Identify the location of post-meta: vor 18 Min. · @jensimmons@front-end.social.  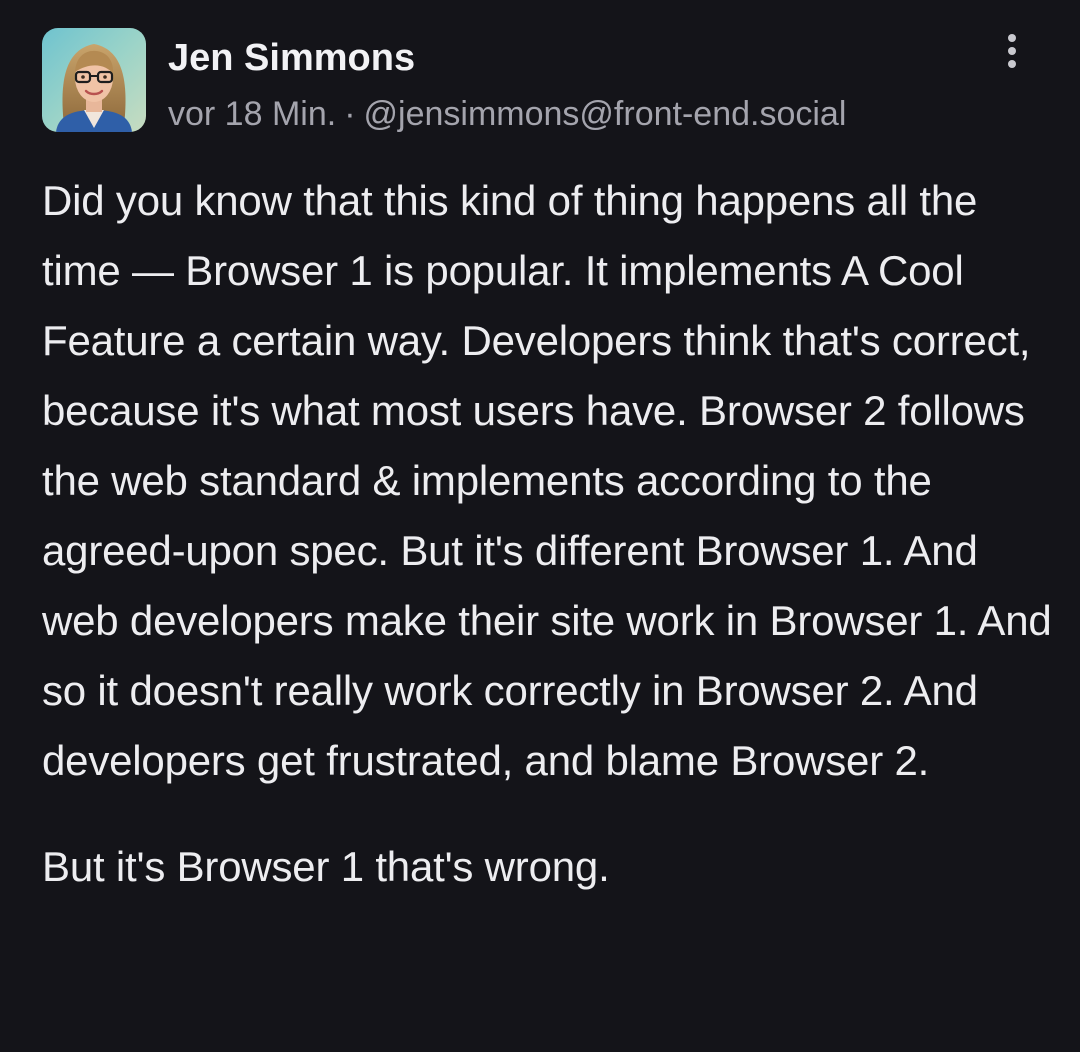
(507, 114).